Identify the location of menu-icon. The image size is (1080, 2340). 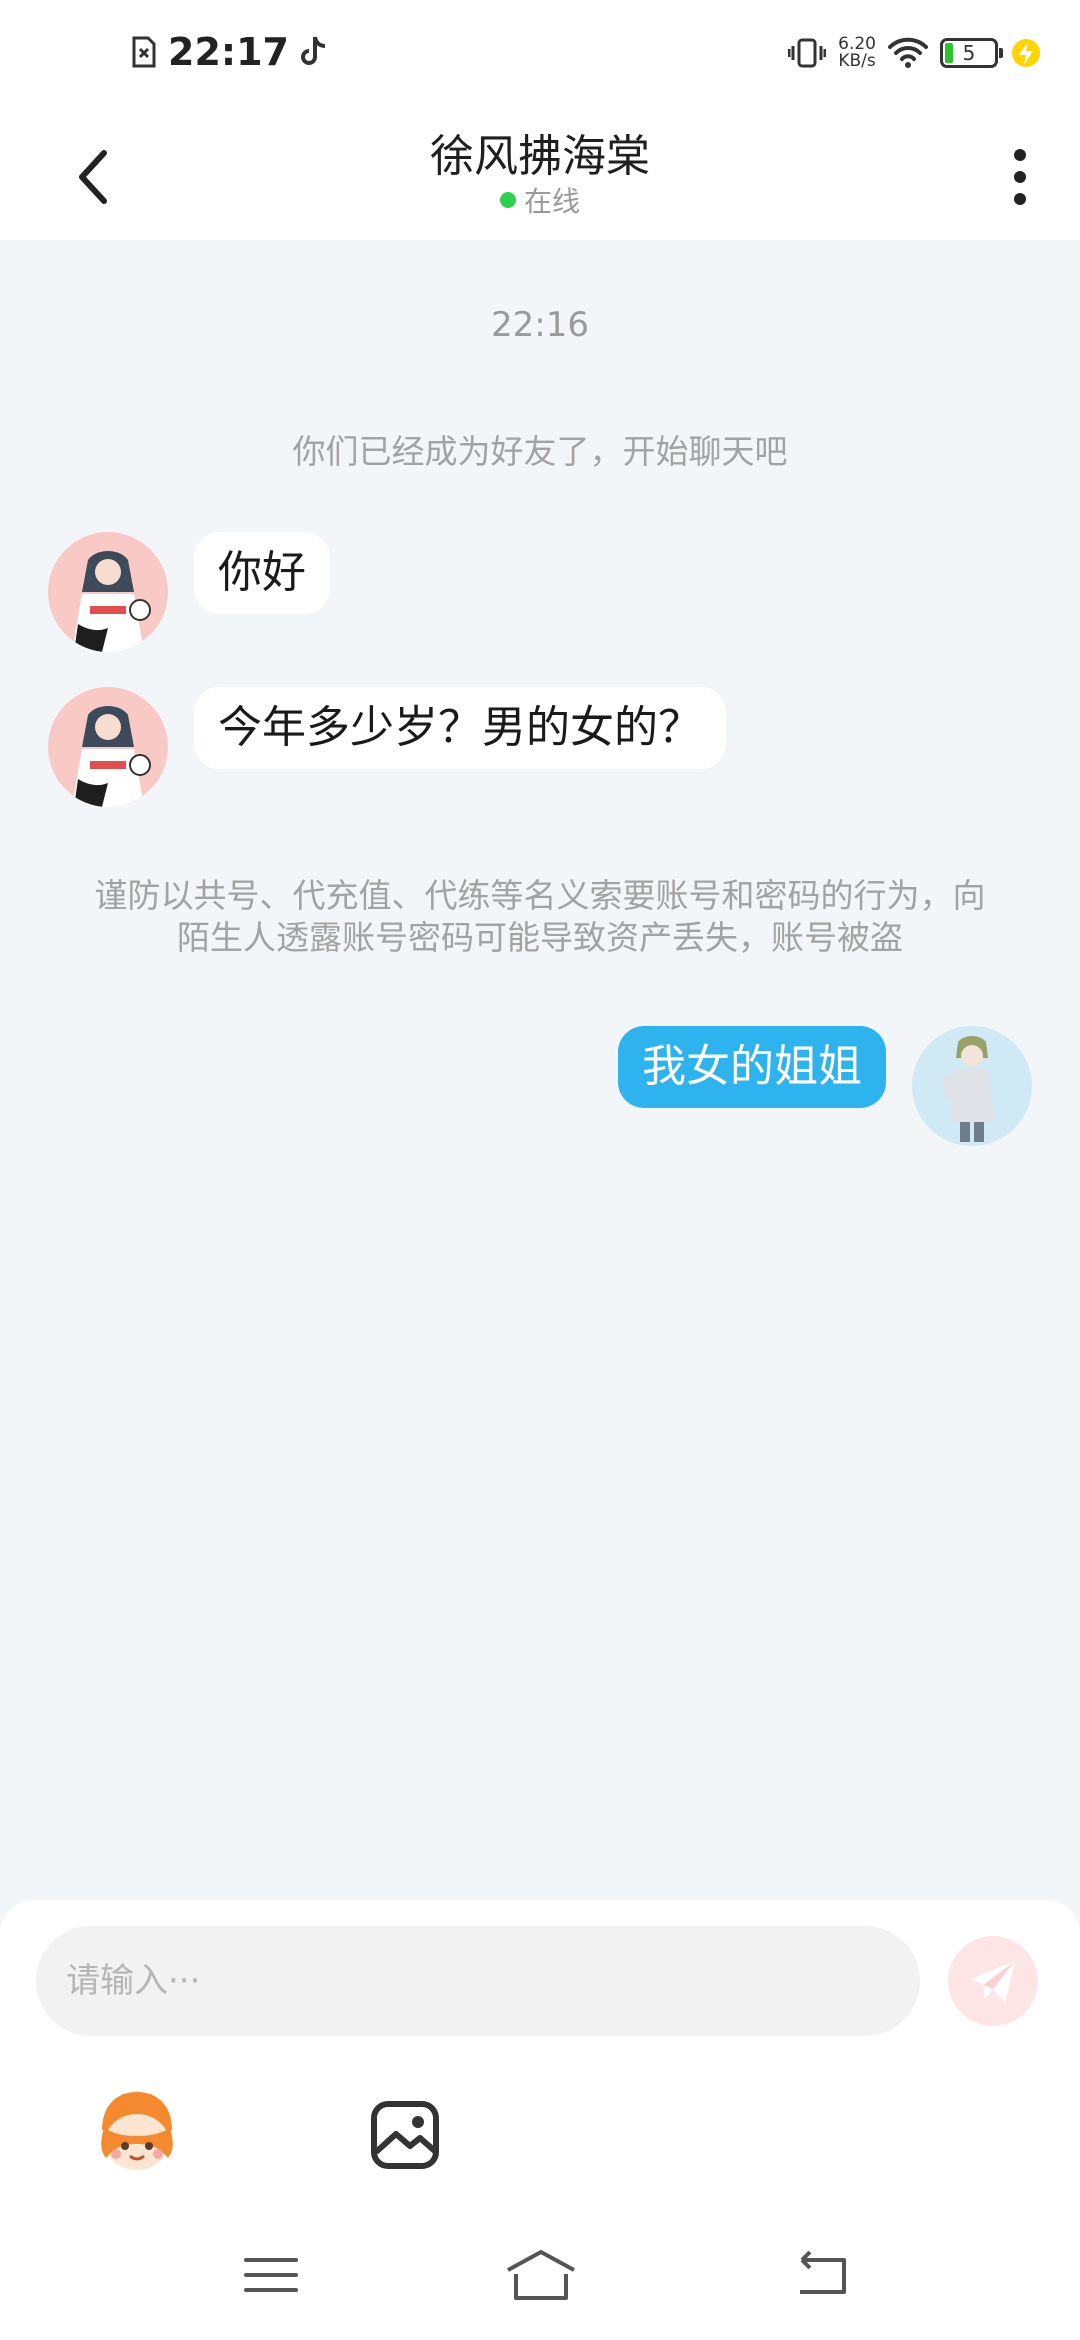
(271, 2275).